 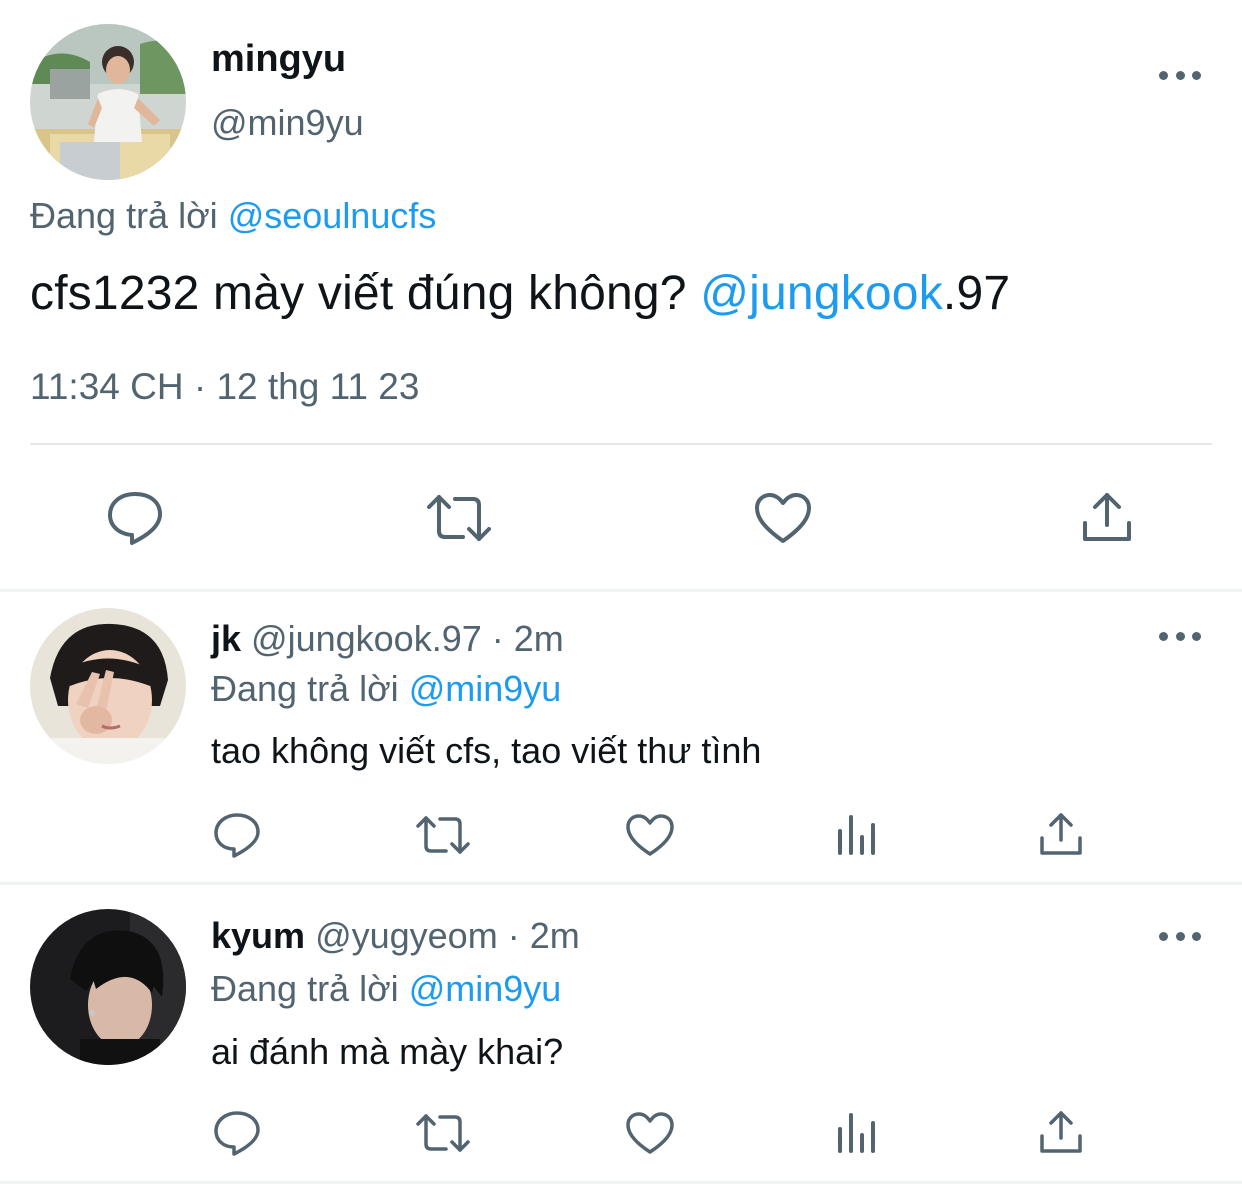 I want to click on display-name: mingyu, so click(x=278, y=59).